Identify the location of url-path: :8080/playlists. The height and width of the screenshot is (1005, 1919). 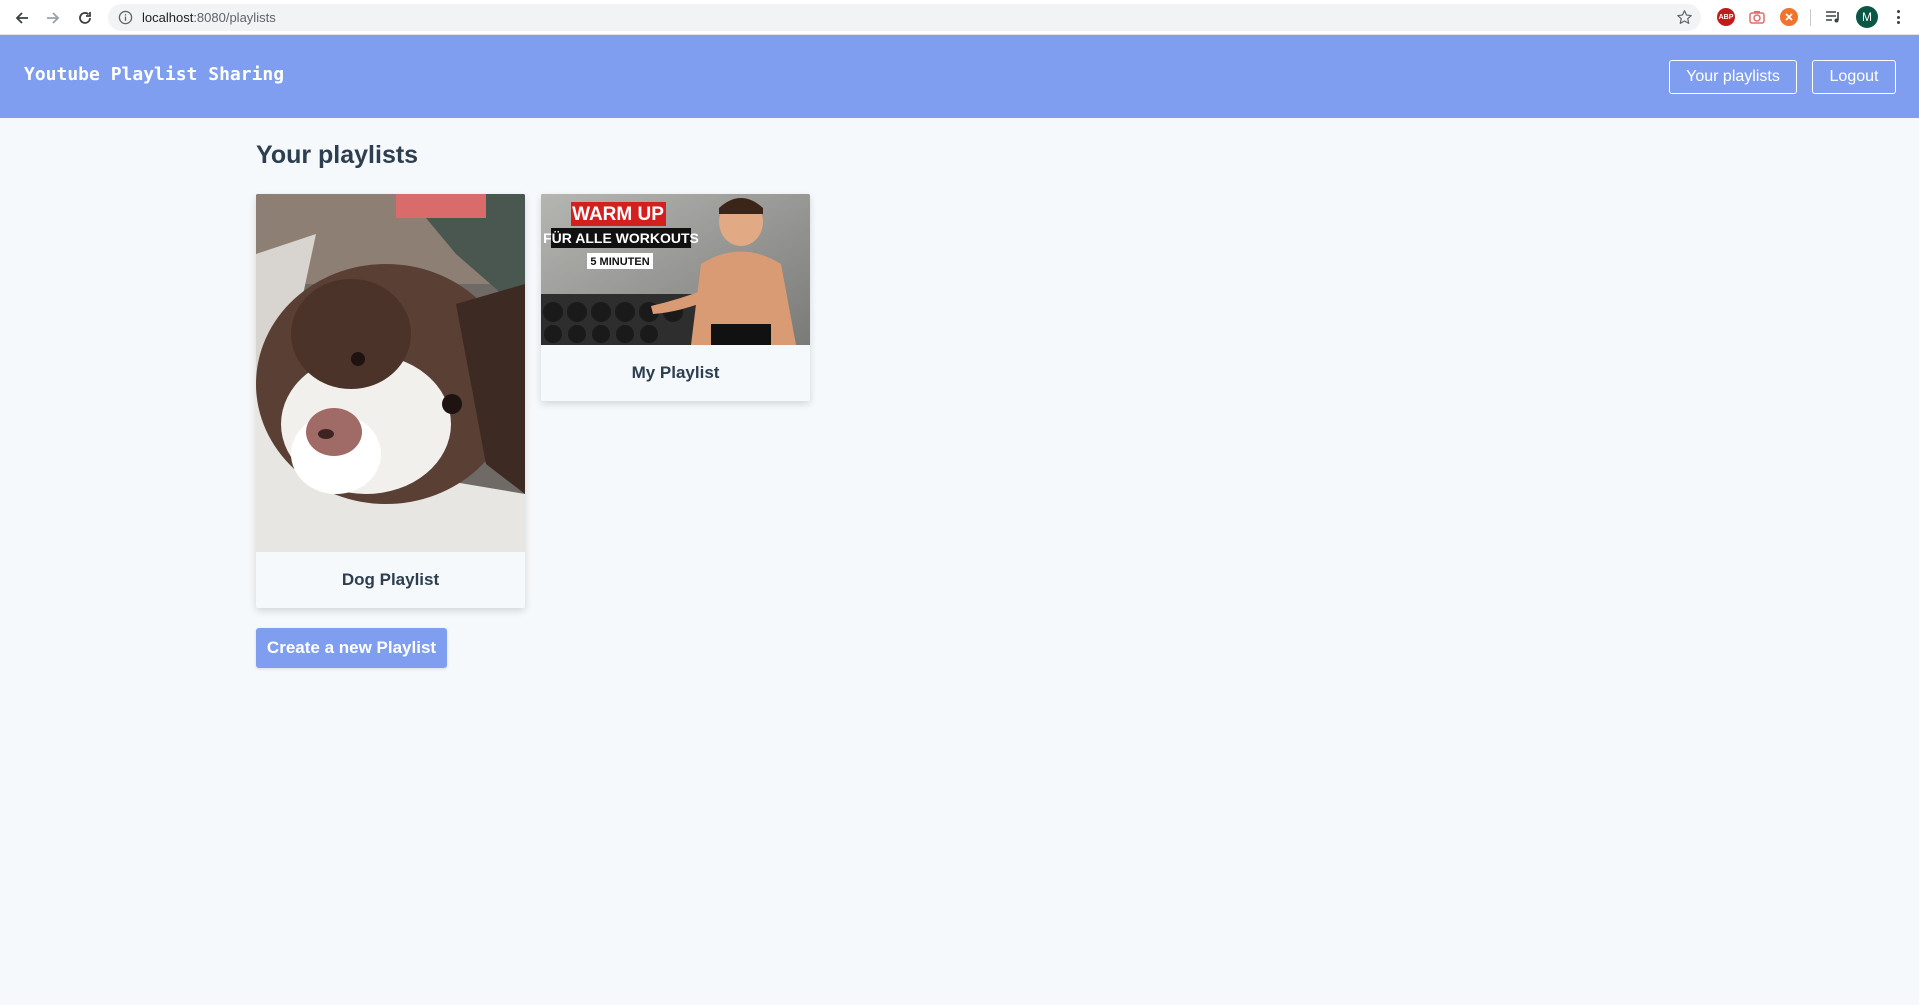
(234, 17).